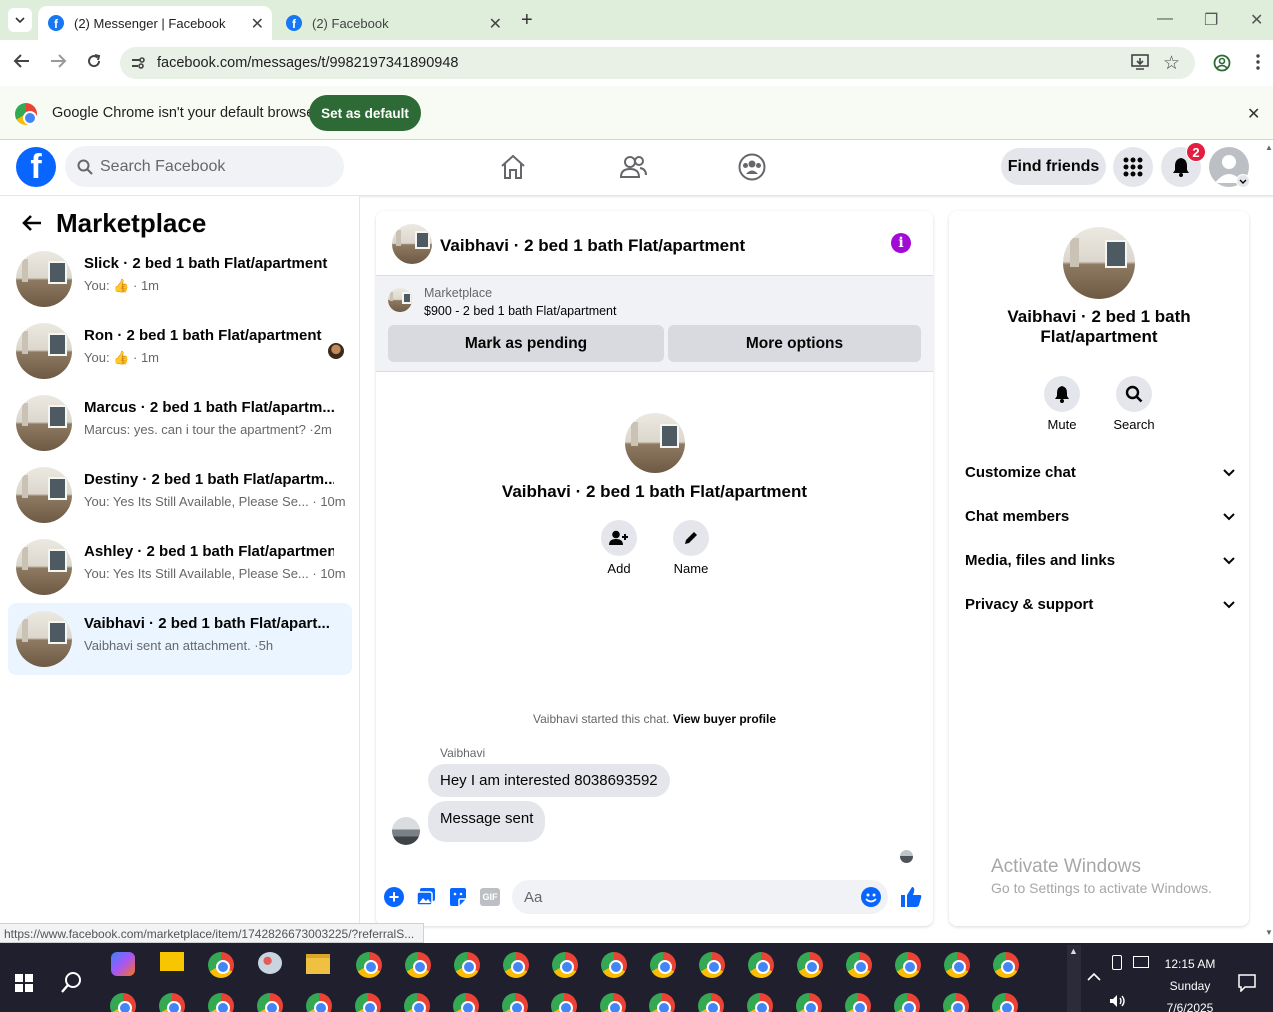 This screenshot has height=1012, width=1273. What do you see at coordinates (1211, 20) in the screenshot?
I see `restore-icon: ❐` at bounding box center [1211, 20].